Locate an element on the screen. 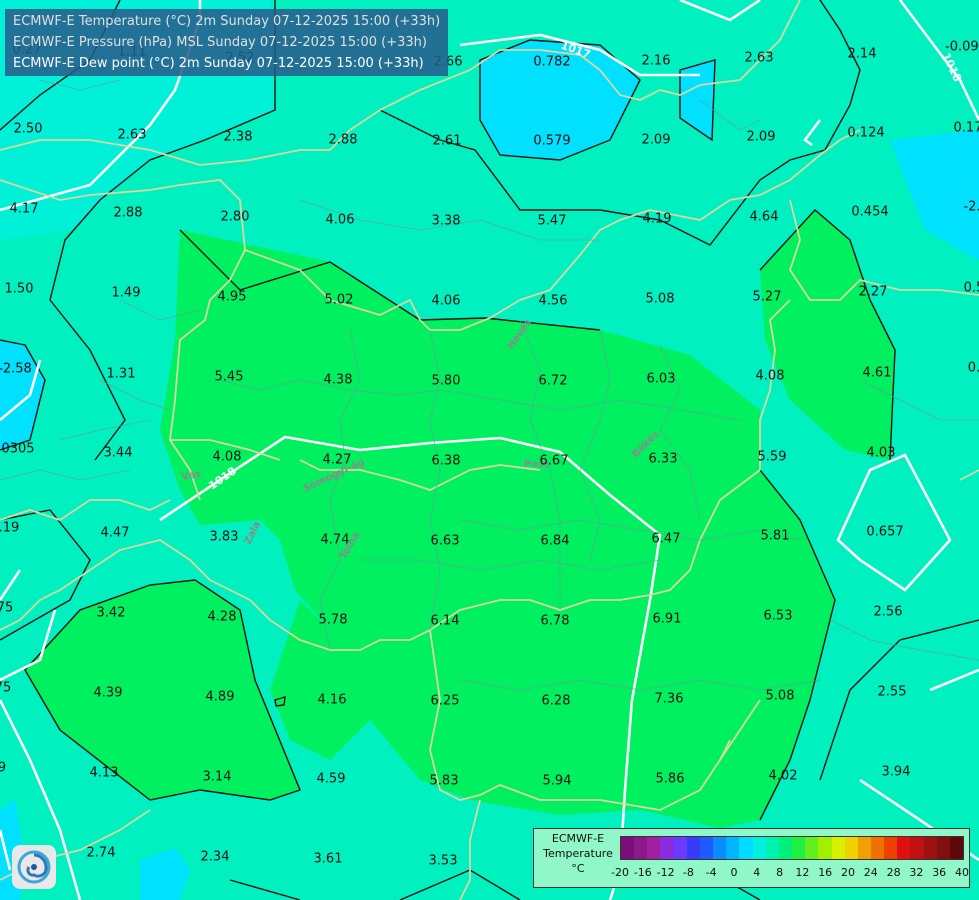 The height and width of the screenshot is (900, 979). swirl-icon is located at coordinates (34, 867).